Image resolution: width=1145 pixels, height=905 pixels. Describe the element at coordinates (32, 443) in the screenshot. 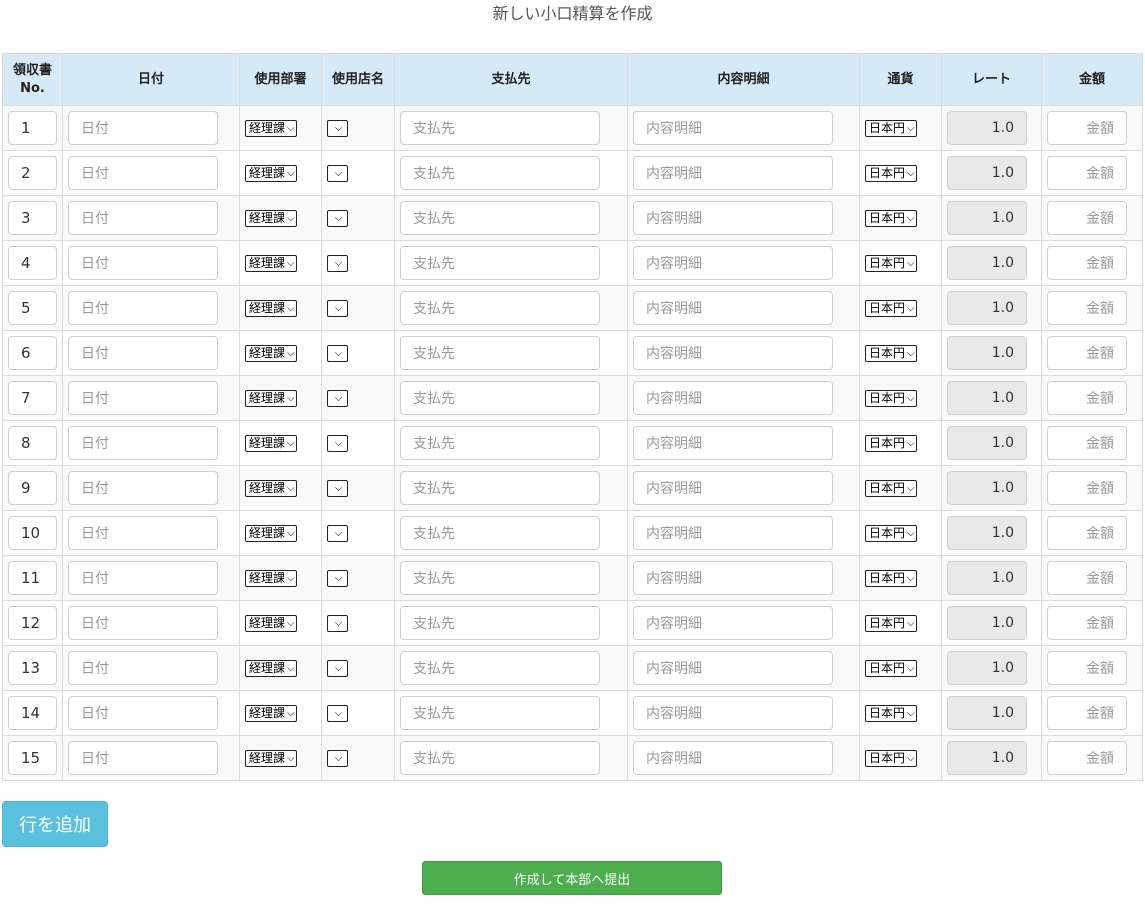

I see `receipt-no-input: 8` at that location.